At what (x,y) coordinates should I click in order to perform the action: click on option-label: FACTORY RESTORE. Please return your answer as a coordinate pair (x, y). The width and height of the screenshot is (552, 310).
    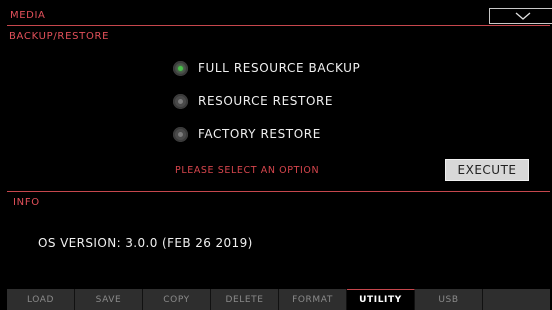
    Looking at the image, I should click on (259, 134).